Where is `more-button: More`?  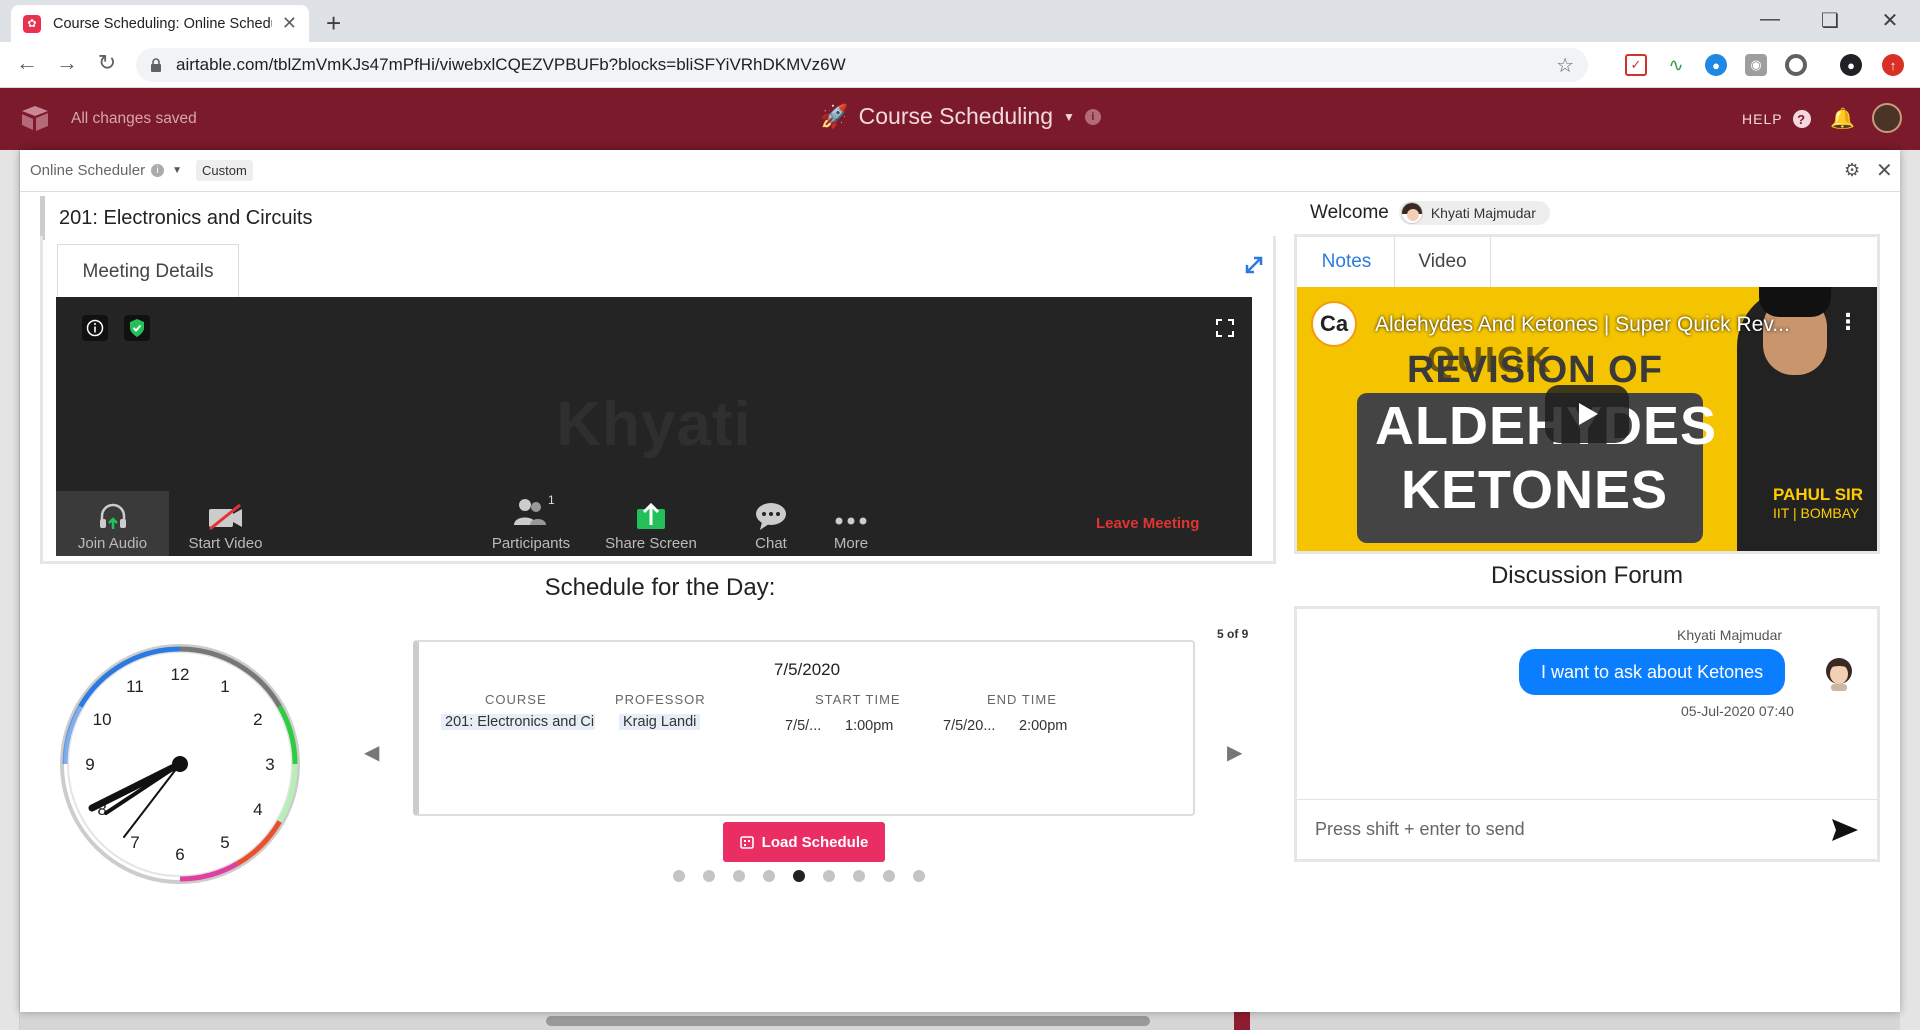 more-button: More is located at coordinates (851, 523).